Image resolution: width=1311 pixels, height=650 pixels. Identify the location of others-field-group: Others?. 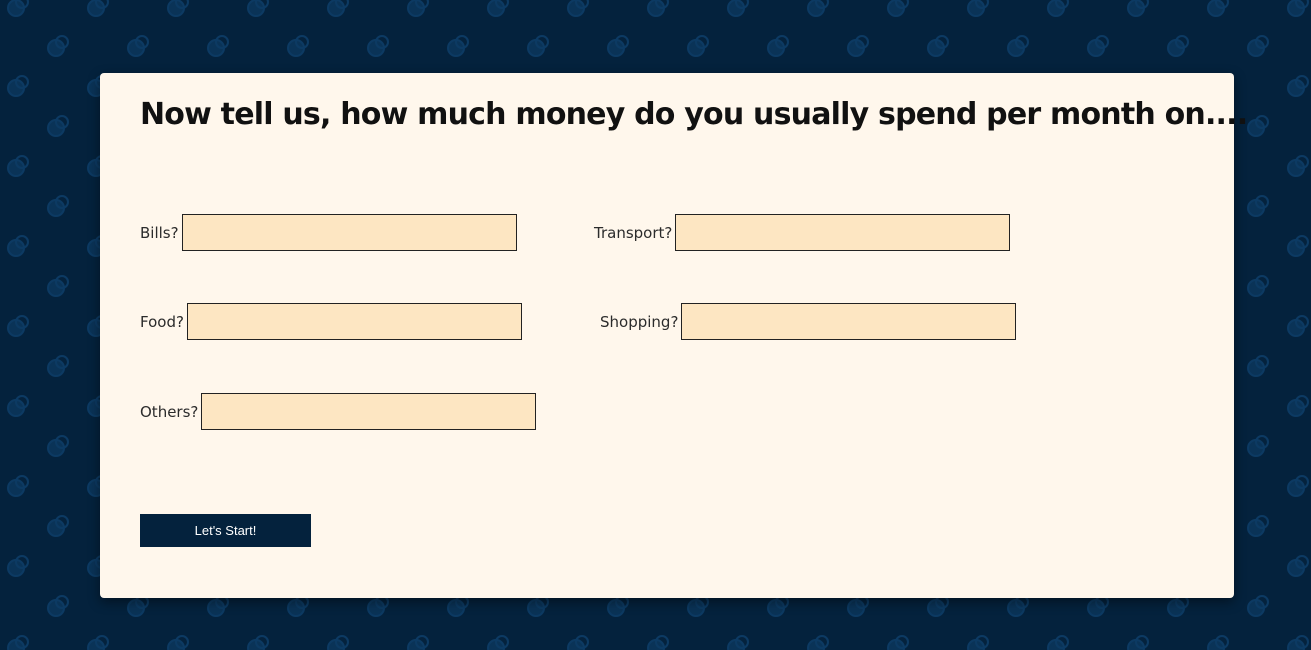
(338, 411).